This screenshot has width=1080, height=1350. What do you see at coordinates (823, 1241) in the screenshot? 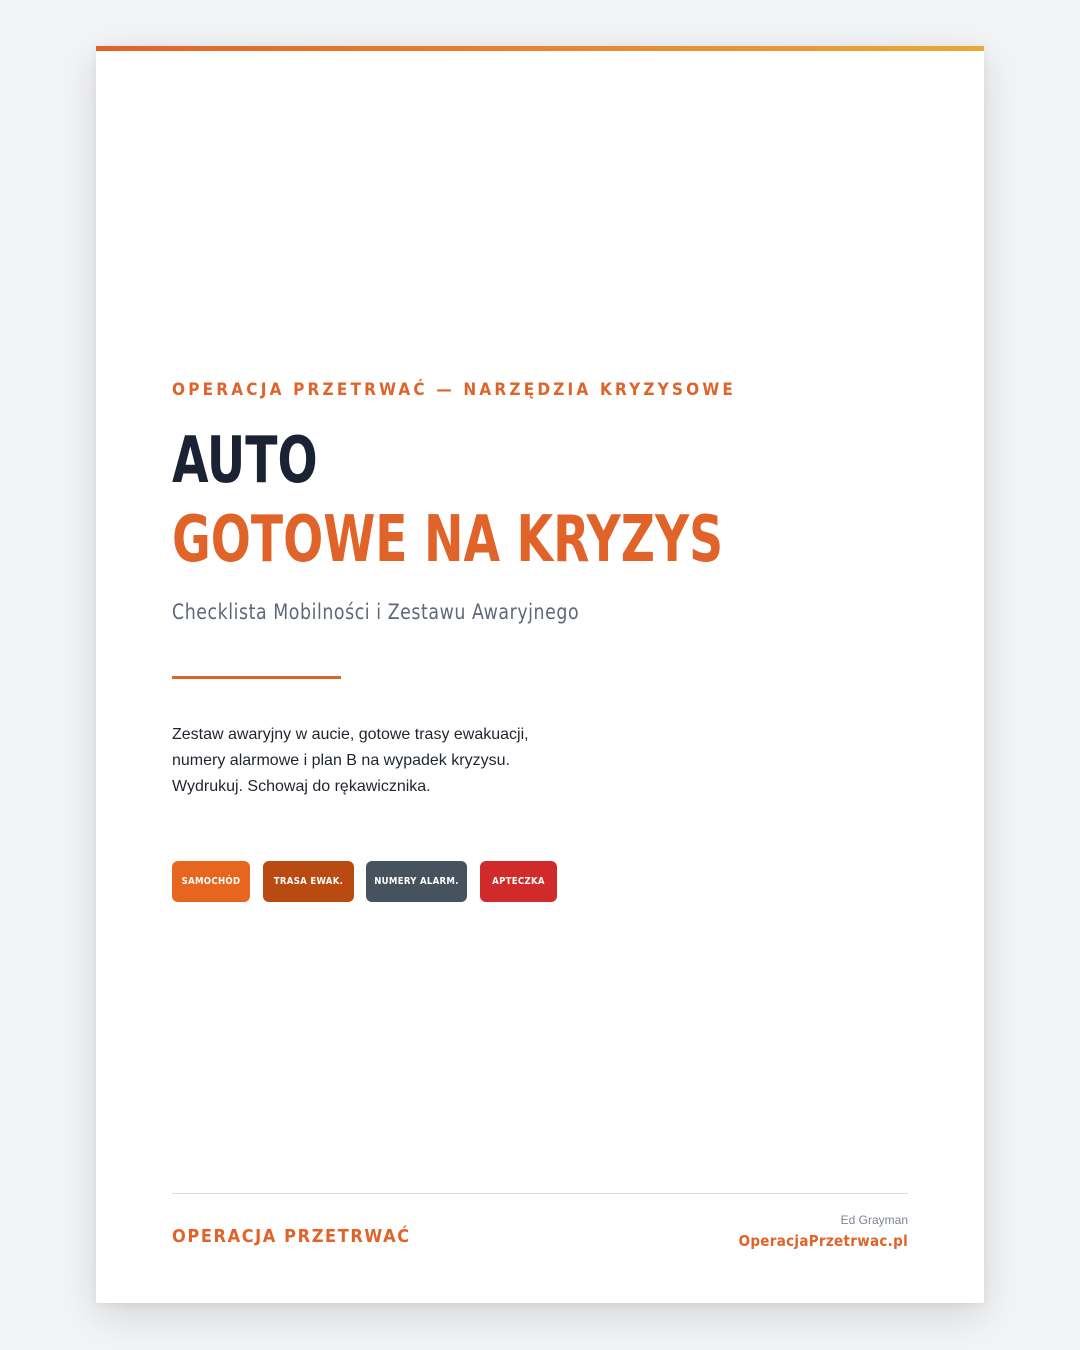
I see `footer-website-link: OperacjaPrzetrwac.pl` at bounding box center [823, 1241].